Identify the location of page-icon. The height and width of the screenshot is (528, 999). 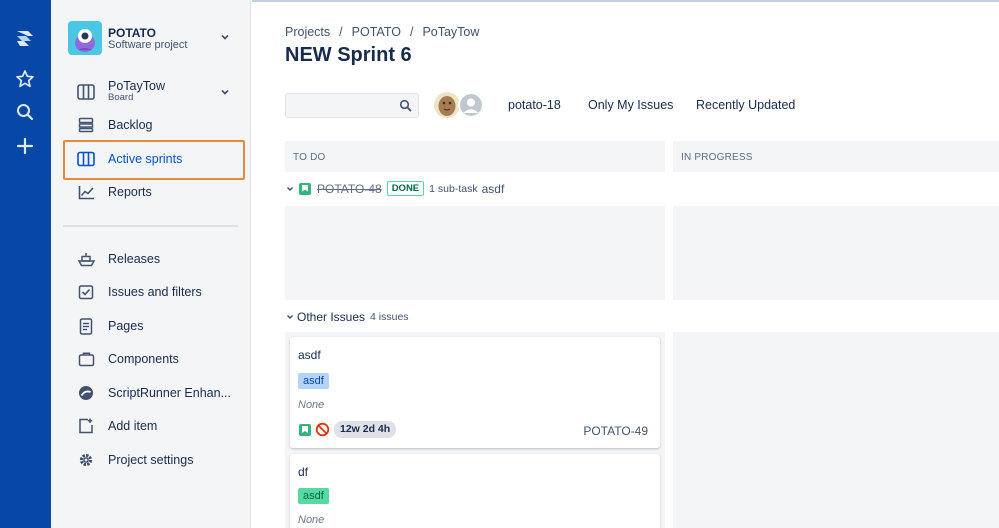
(86, 326).